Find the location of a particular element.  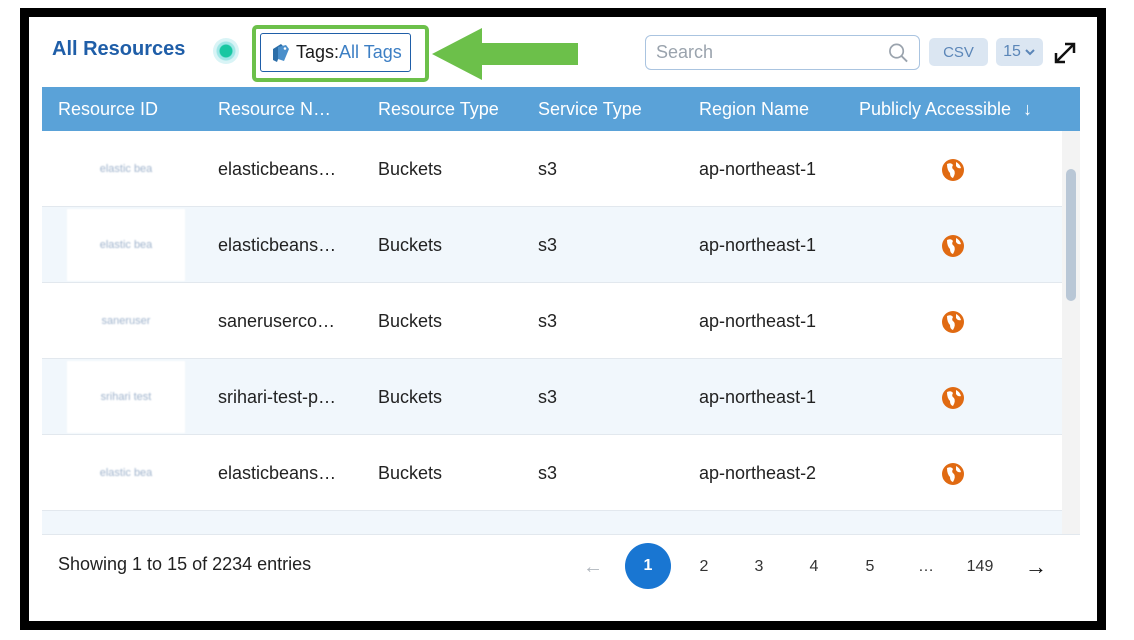

region-cell: ap-northeast-2 is located at coordinates (758, 473).